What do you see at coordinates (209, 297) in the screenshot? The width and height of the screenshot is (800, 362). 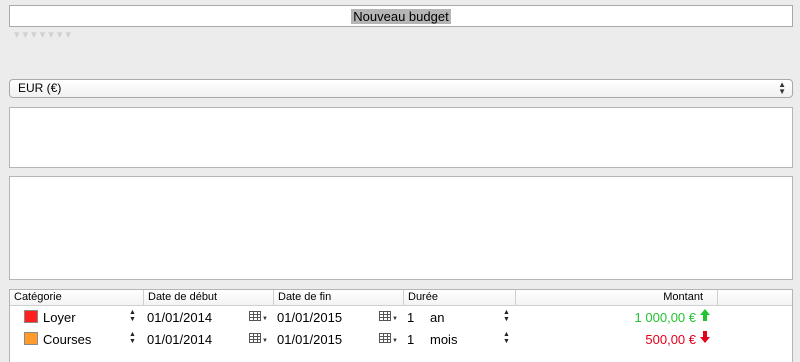 I see `column-header-date-debut: Date de début` at bounding box center [209, 297].